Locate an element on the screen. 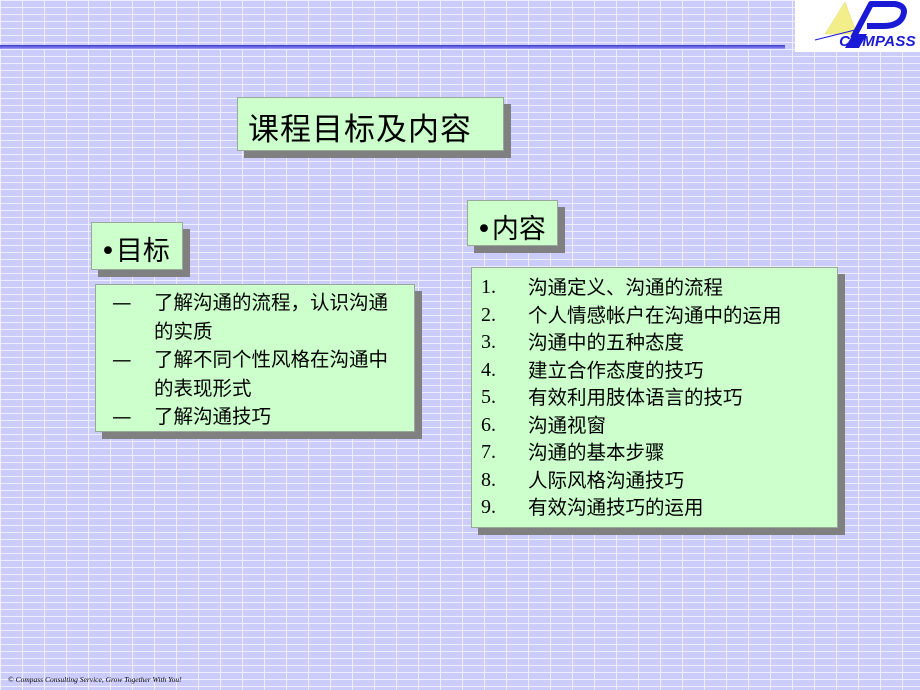 This screenshot has width=920, height=690. item-number: 9. is located at coordinates (488, 507).